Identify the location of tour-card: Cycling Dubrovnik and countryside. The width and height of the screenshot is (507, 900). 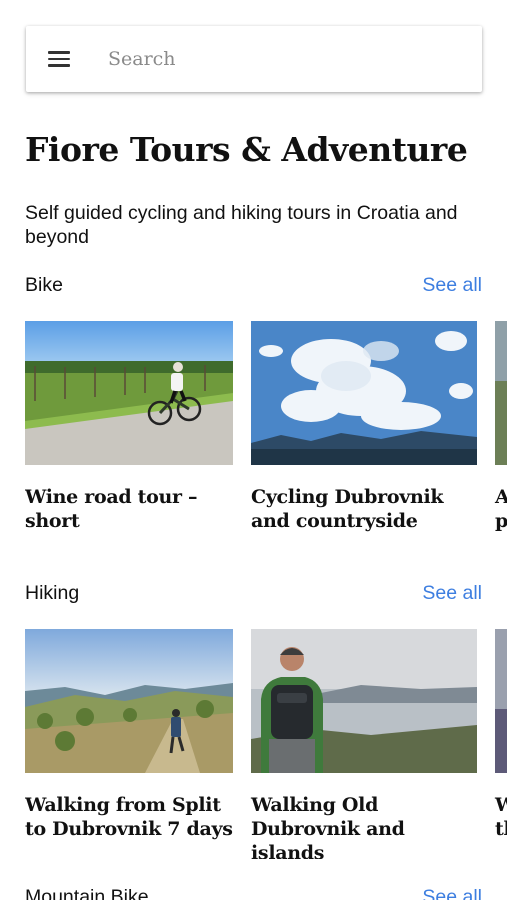
(364, 427).